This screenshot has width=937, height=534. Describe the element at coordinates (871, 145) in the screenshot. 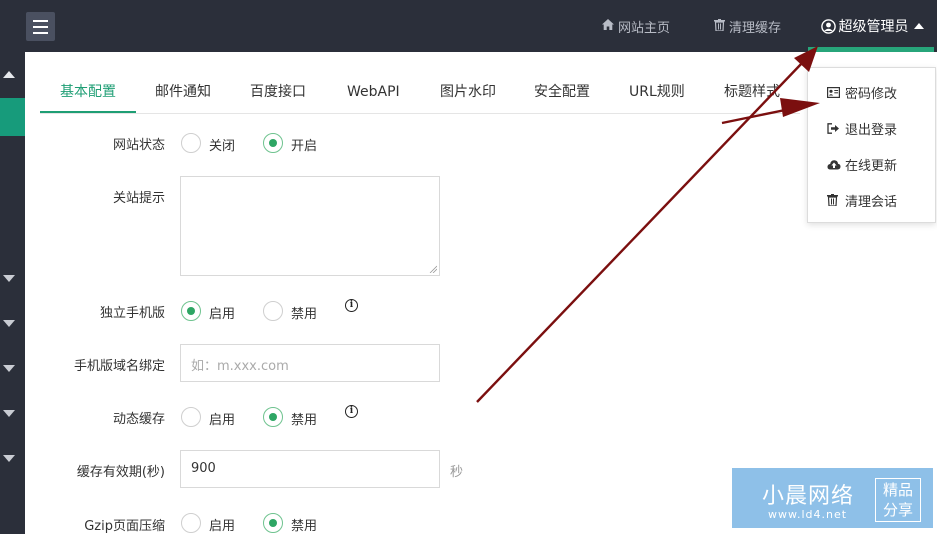

I see `admin-dropdown-menu: 密码修改 退出登录 在线更新 清理会话` at that location.